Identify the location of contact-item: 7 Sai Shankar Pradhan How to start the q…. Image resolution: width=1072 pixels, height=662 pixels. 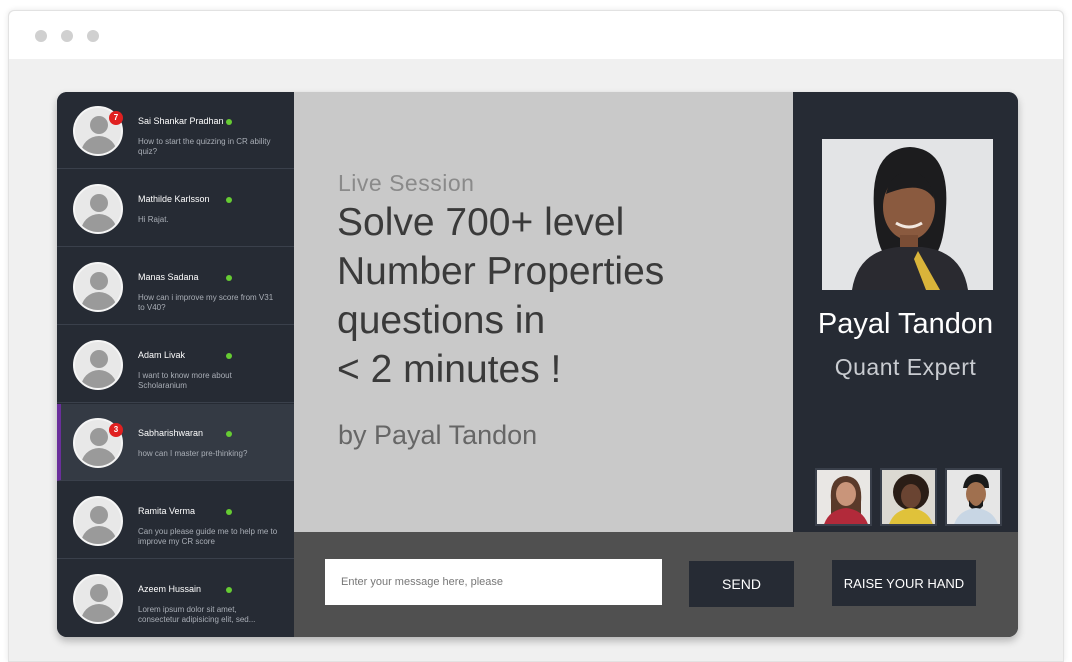
(175, 130).